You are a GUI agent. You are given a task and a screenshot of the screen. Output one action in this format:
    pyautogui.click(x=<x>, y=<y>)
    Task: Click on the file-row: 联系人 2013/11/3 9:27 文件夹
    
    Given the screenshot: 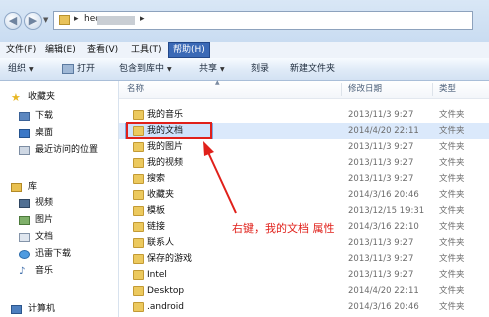 What is the action you would take?
    pyautogui.click(x=304, y=243)
    